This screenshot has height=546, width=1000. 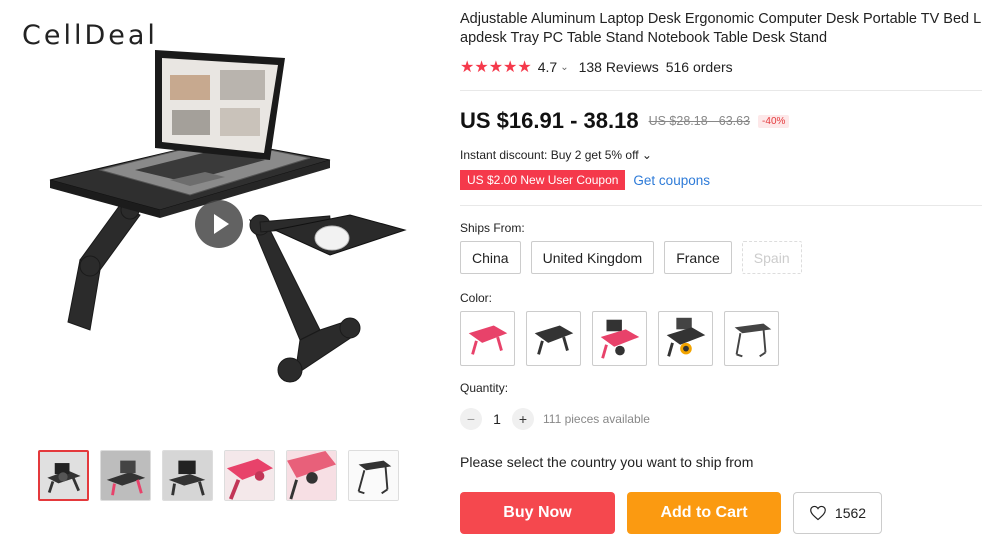 What do you see at coordinates (771, 257) in the screenshot?
I see `ship-option-spain: Spain` at bounding box center [771, 257].